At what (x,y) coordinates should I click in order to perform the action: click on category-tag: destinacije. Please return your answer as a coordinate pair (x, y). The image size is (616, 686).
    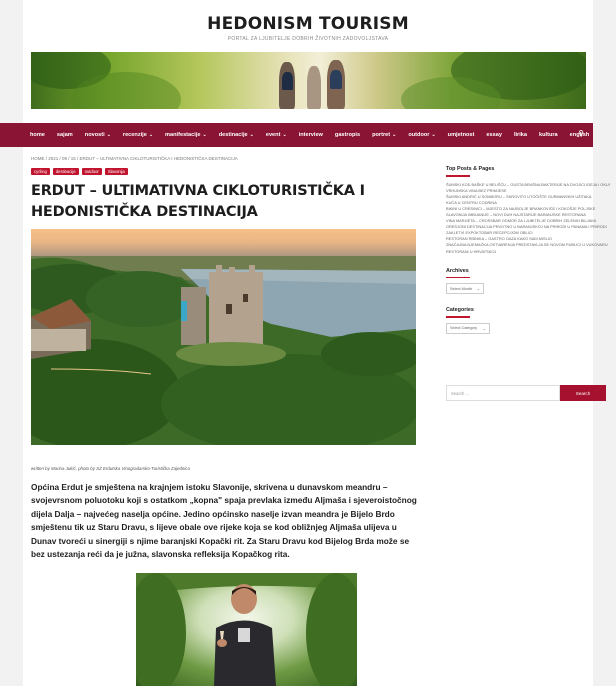
    Looking at the image, I should click on (65, 171).